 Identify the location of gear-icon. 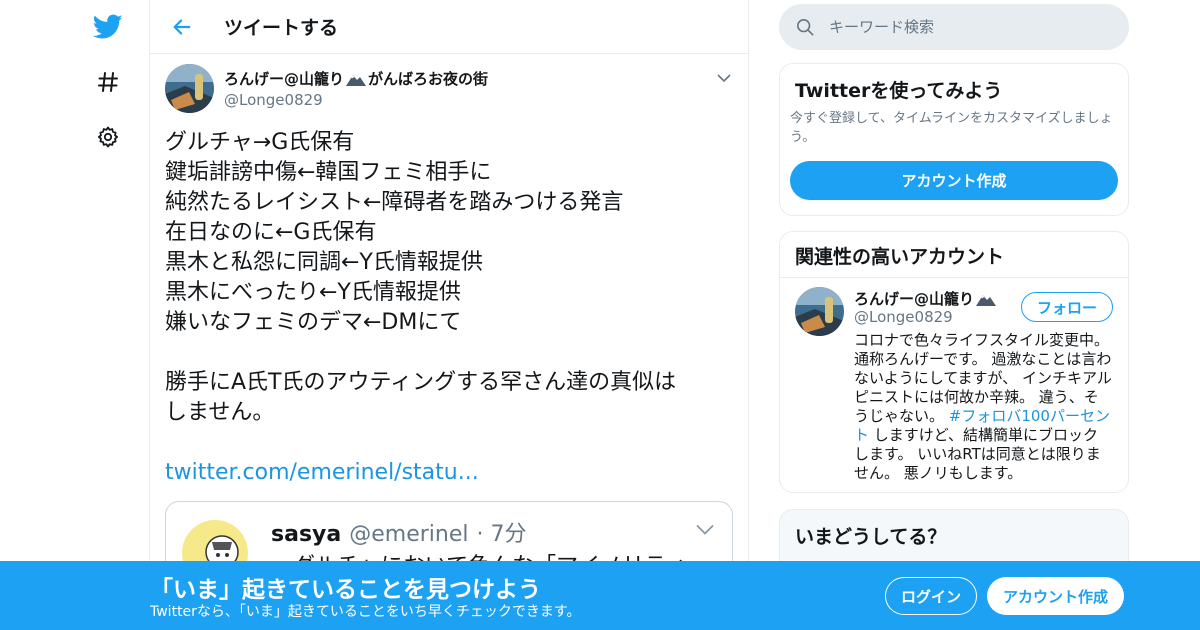
(108, 137).